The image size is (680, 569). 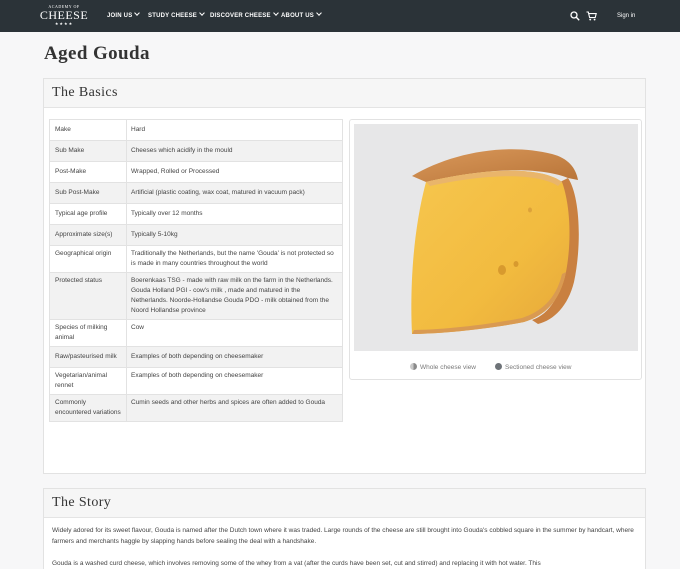 What do you see at coordinates (172, 16) in the screenshot?
I see `nav-study-cheese-label: STUDY CHEESE` at bounding box center [172, 16].